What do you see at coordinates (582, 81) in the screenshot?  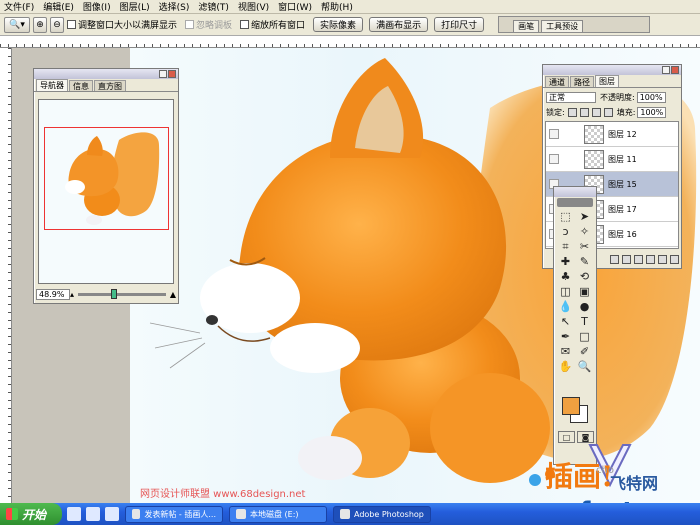 I see `tab-paths: 路径` at bounding box center [582, 81].